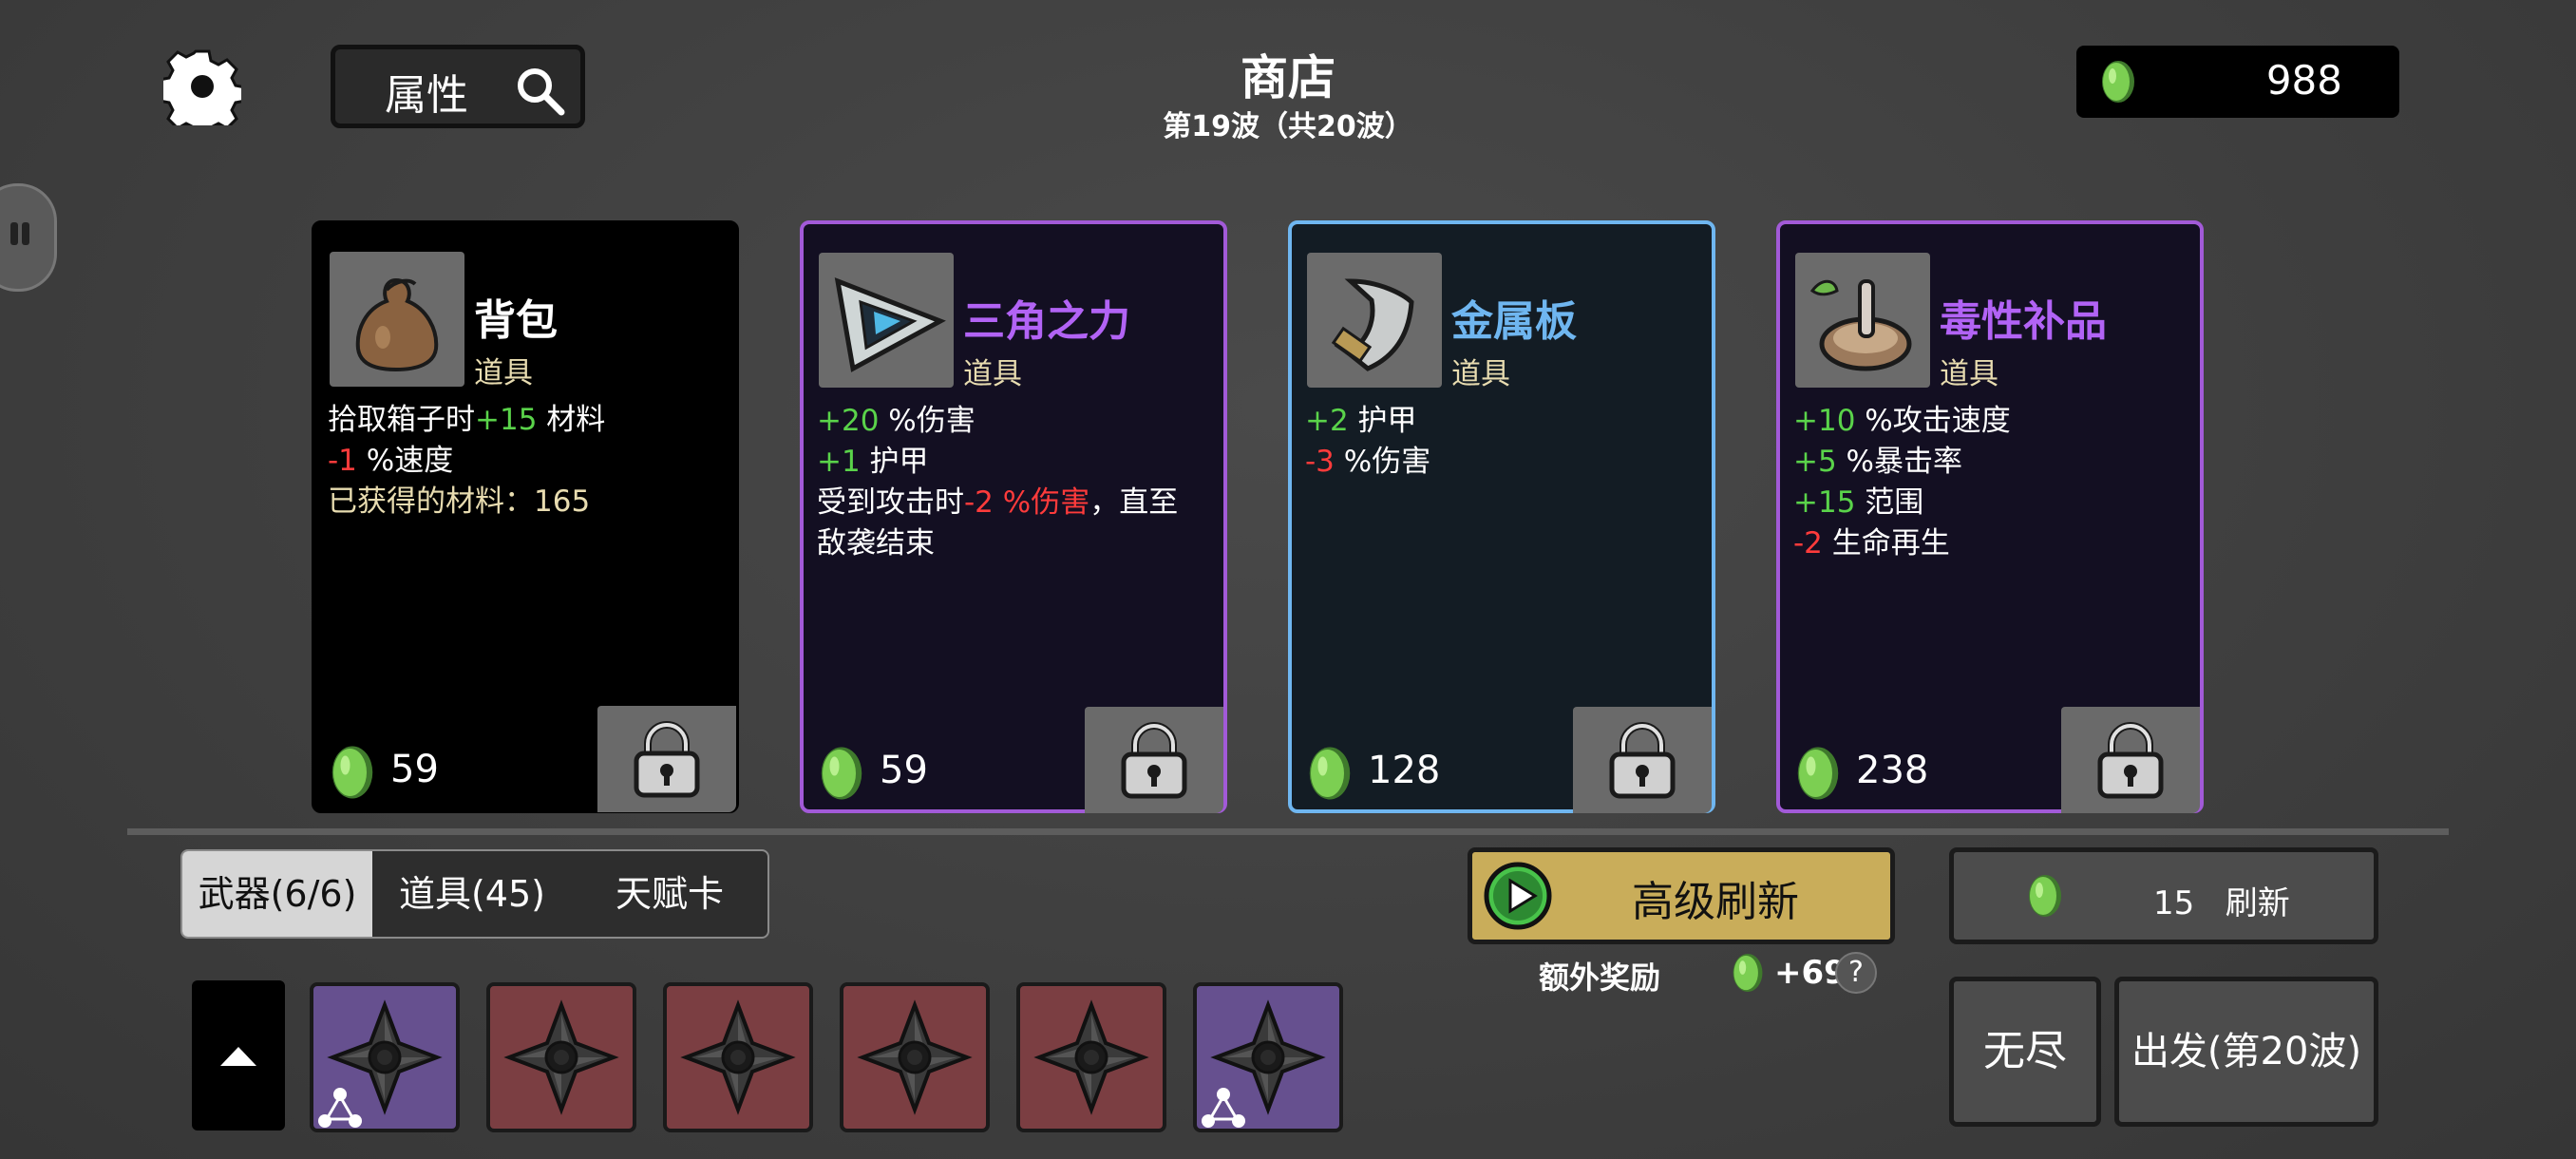 This screenshot has height=1159, width=2576. Describe the element at coordinates (998, 502) in the screenshot. I see `stat-line: 受到攻击时-2 %伤害，直至` at that location.